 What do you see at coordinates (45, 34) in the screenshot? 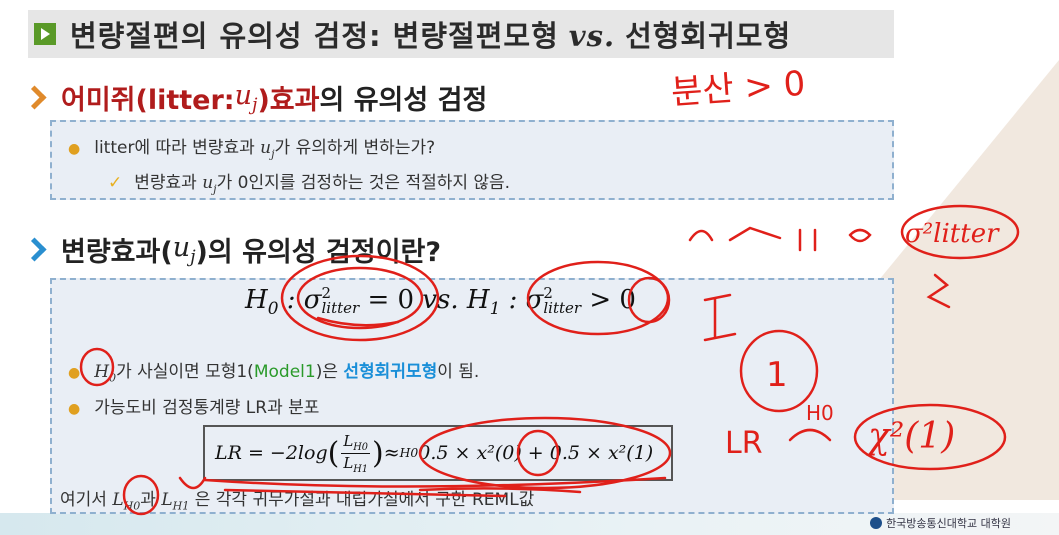
I see `play-square-icon` at bounding box center [45, 34].